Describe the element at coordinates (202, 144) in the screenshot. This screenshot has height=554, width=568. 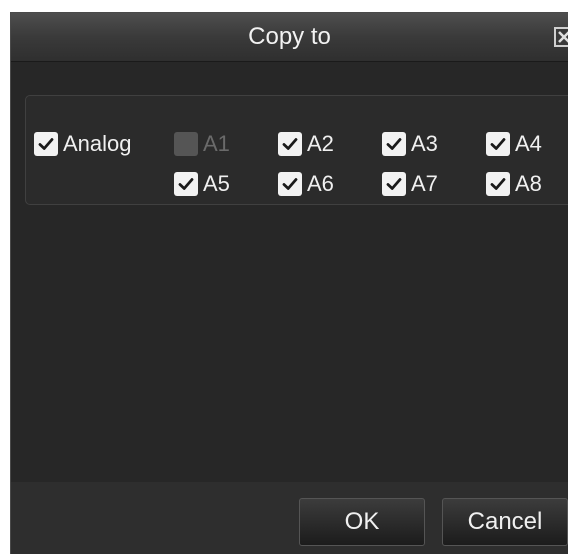
I see `channel-a1-checkbox: A1` at that location.